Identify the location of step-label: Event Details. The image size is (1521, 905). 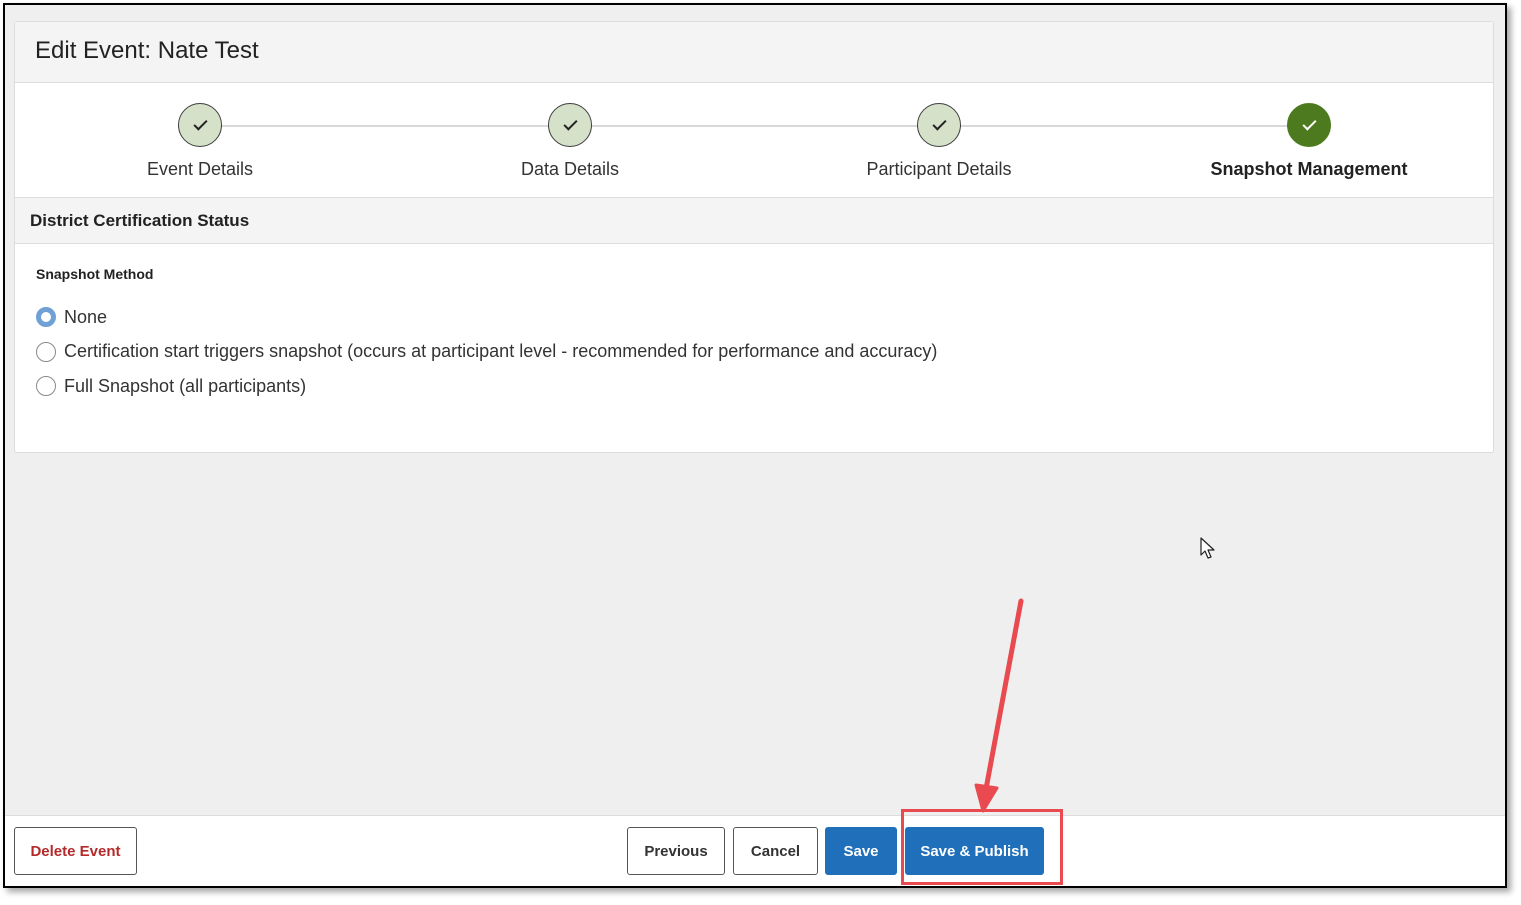
(200, 169).